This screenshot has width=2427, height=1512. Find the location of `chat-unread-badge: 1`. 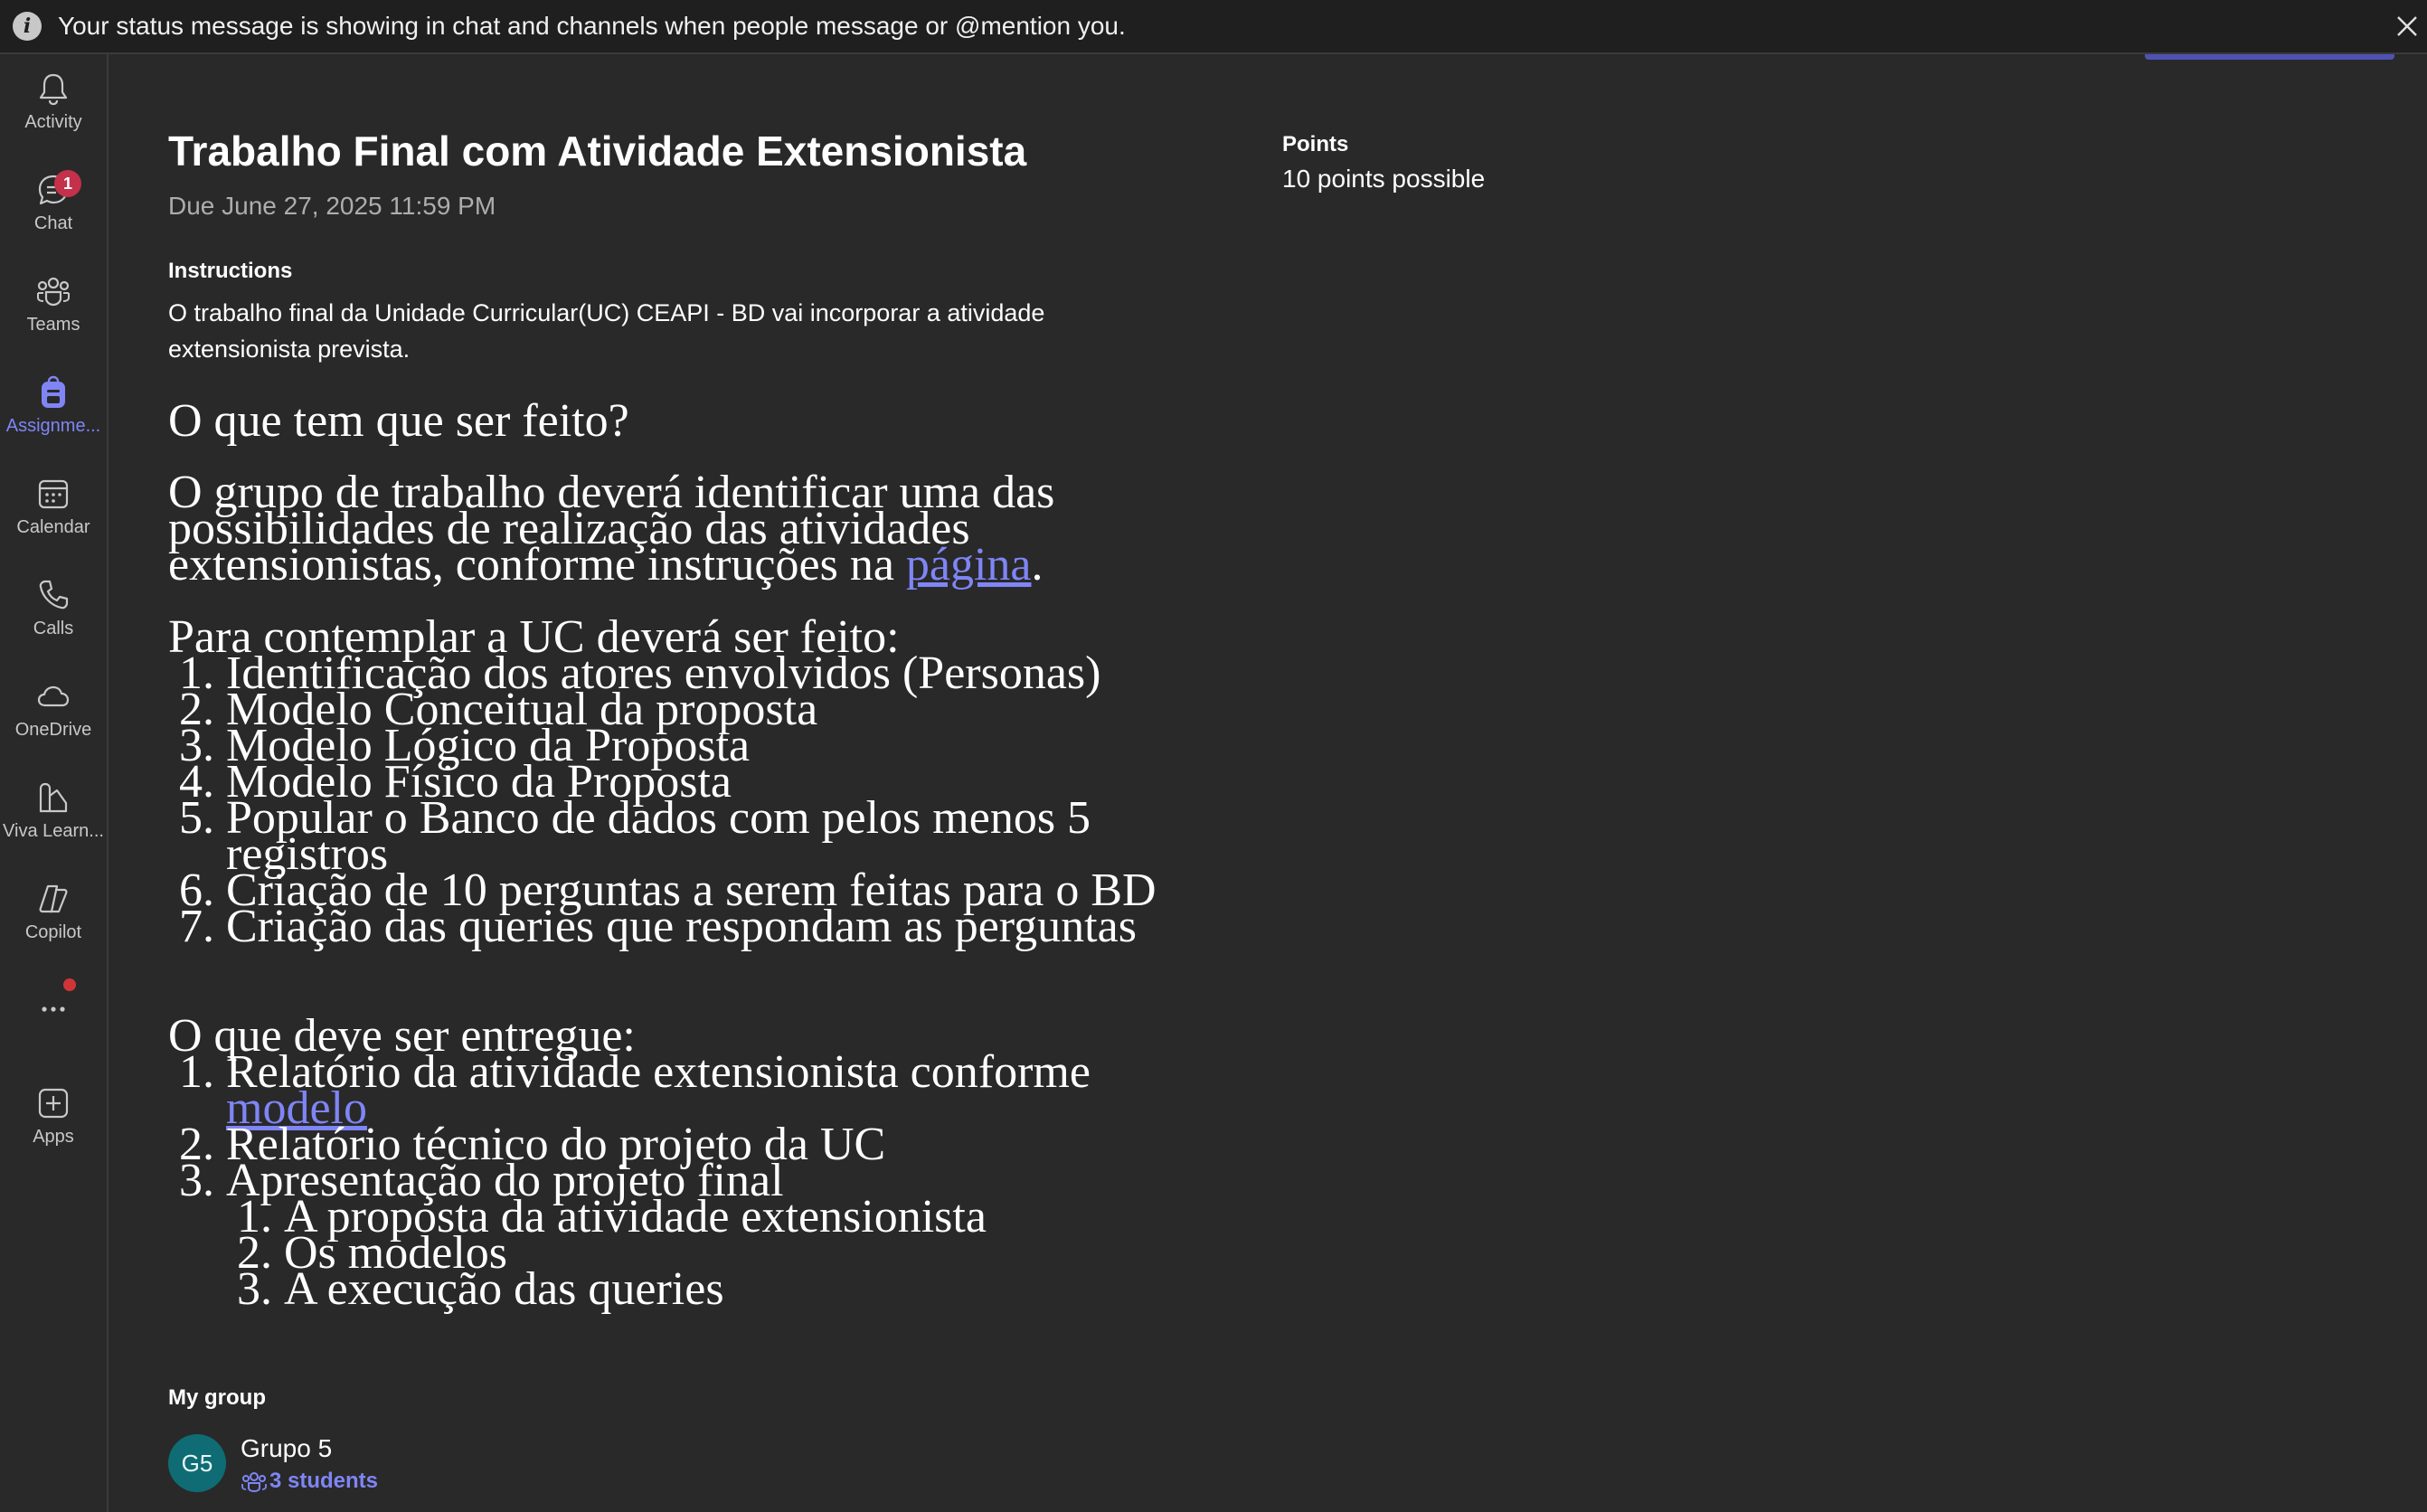

chat-unread-badge: 1 is located at coordinates (67, 183).